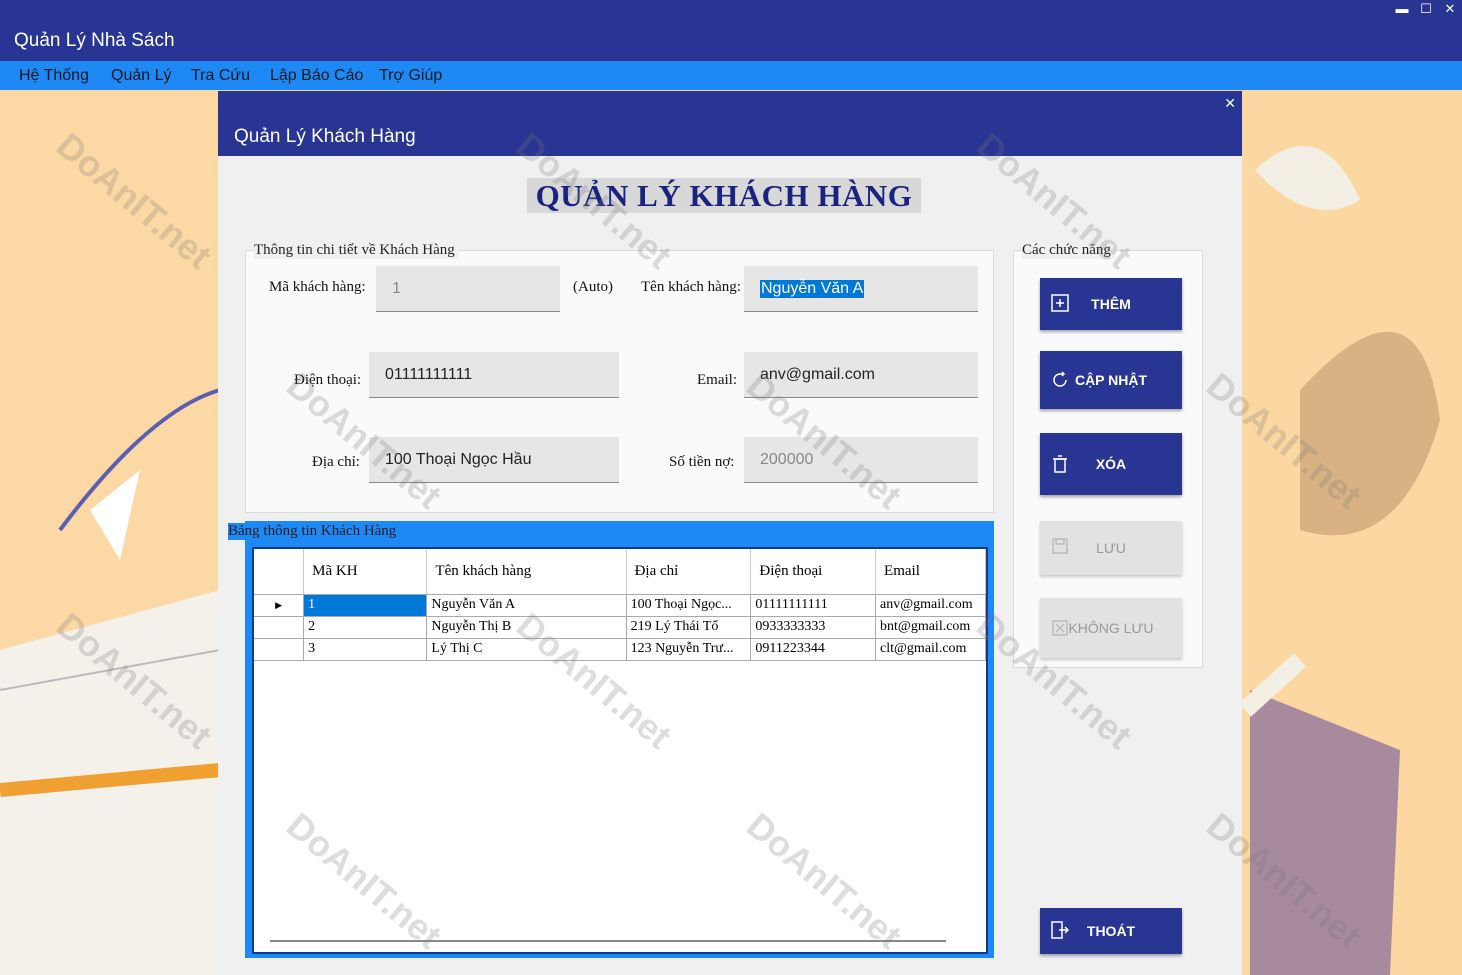  I want to click on update-button-label: CẬP NHẬT, so click(1111, 380).